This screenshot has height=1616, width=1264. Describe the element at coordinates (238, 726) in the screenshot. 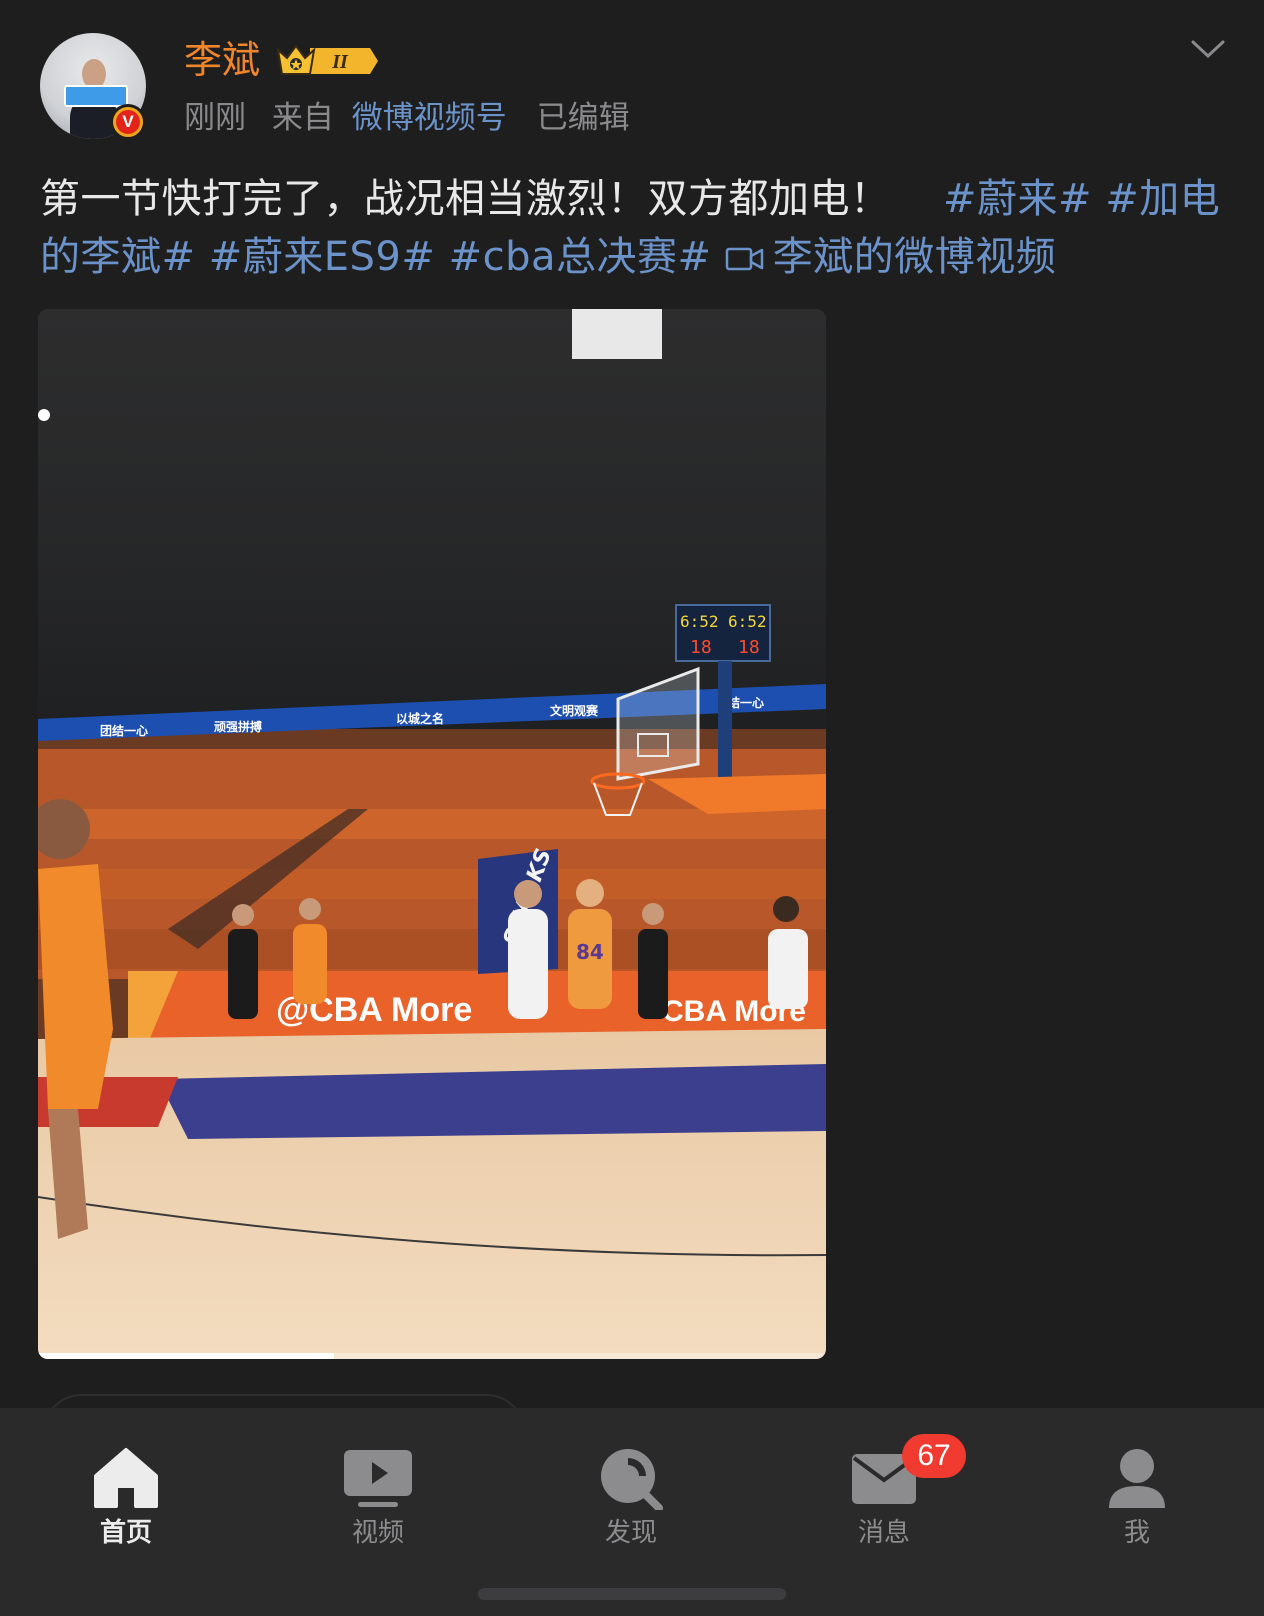

I see `banner-text: 顽强拼搏` at that location.